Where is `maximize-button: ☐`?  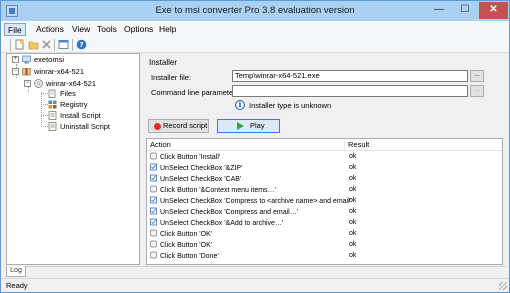 maximize-button: ☐ is located at coordinates (465, 10).